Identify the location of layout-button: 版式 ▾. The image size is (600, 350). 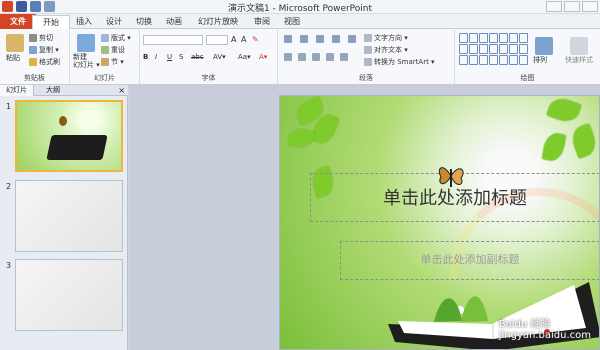
(116, 38).